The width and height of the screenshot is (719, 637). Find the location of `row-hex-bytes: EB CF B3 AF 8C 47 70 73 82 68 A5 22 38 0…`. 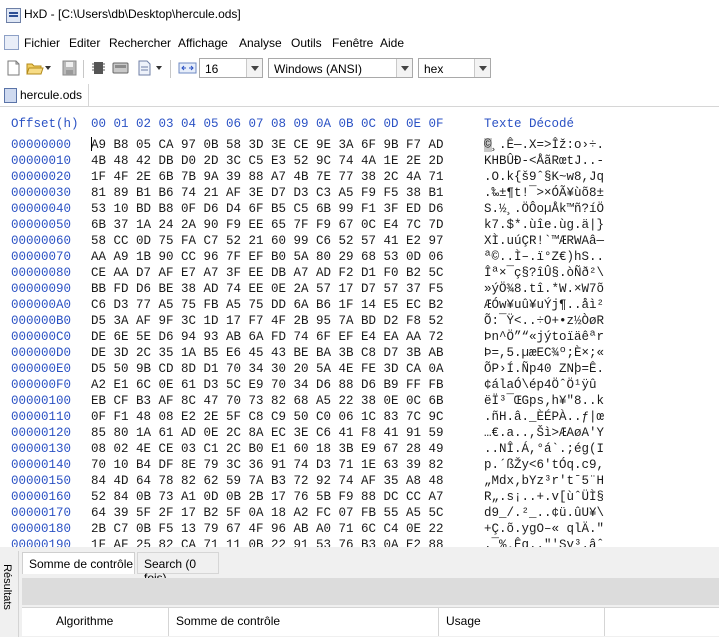

row-hex-bytes: EB CF B3 AF 8C 47 70 73 82 68 A5 22 38 0… is located at coordinates (267, 401).